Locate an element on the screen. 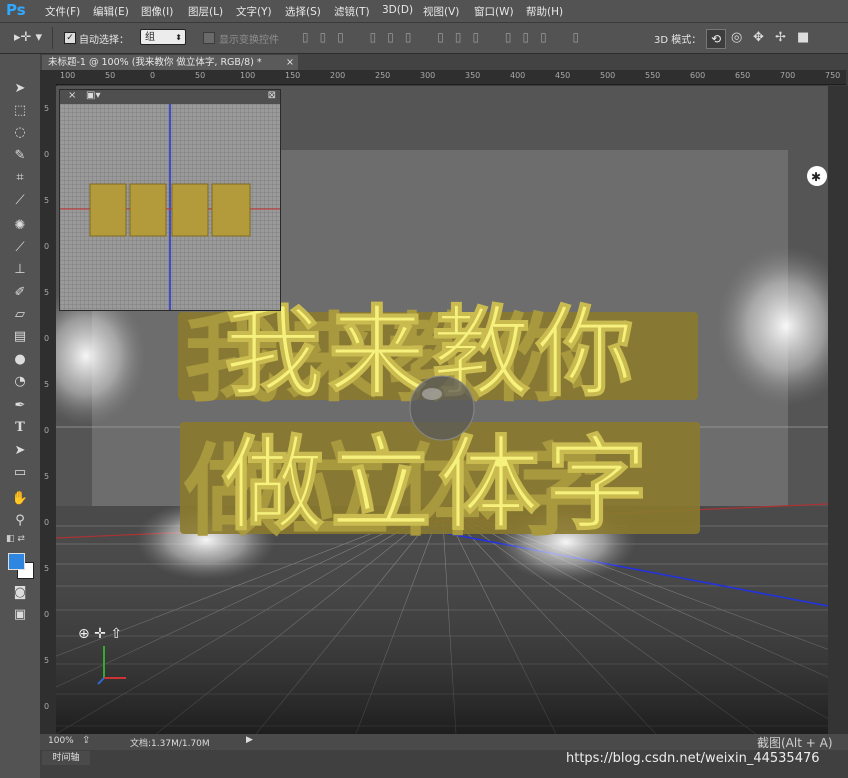 This screenshot has width=848, height=778. crop-tool-icon: ⌗ is located at coordinates (20, 178).